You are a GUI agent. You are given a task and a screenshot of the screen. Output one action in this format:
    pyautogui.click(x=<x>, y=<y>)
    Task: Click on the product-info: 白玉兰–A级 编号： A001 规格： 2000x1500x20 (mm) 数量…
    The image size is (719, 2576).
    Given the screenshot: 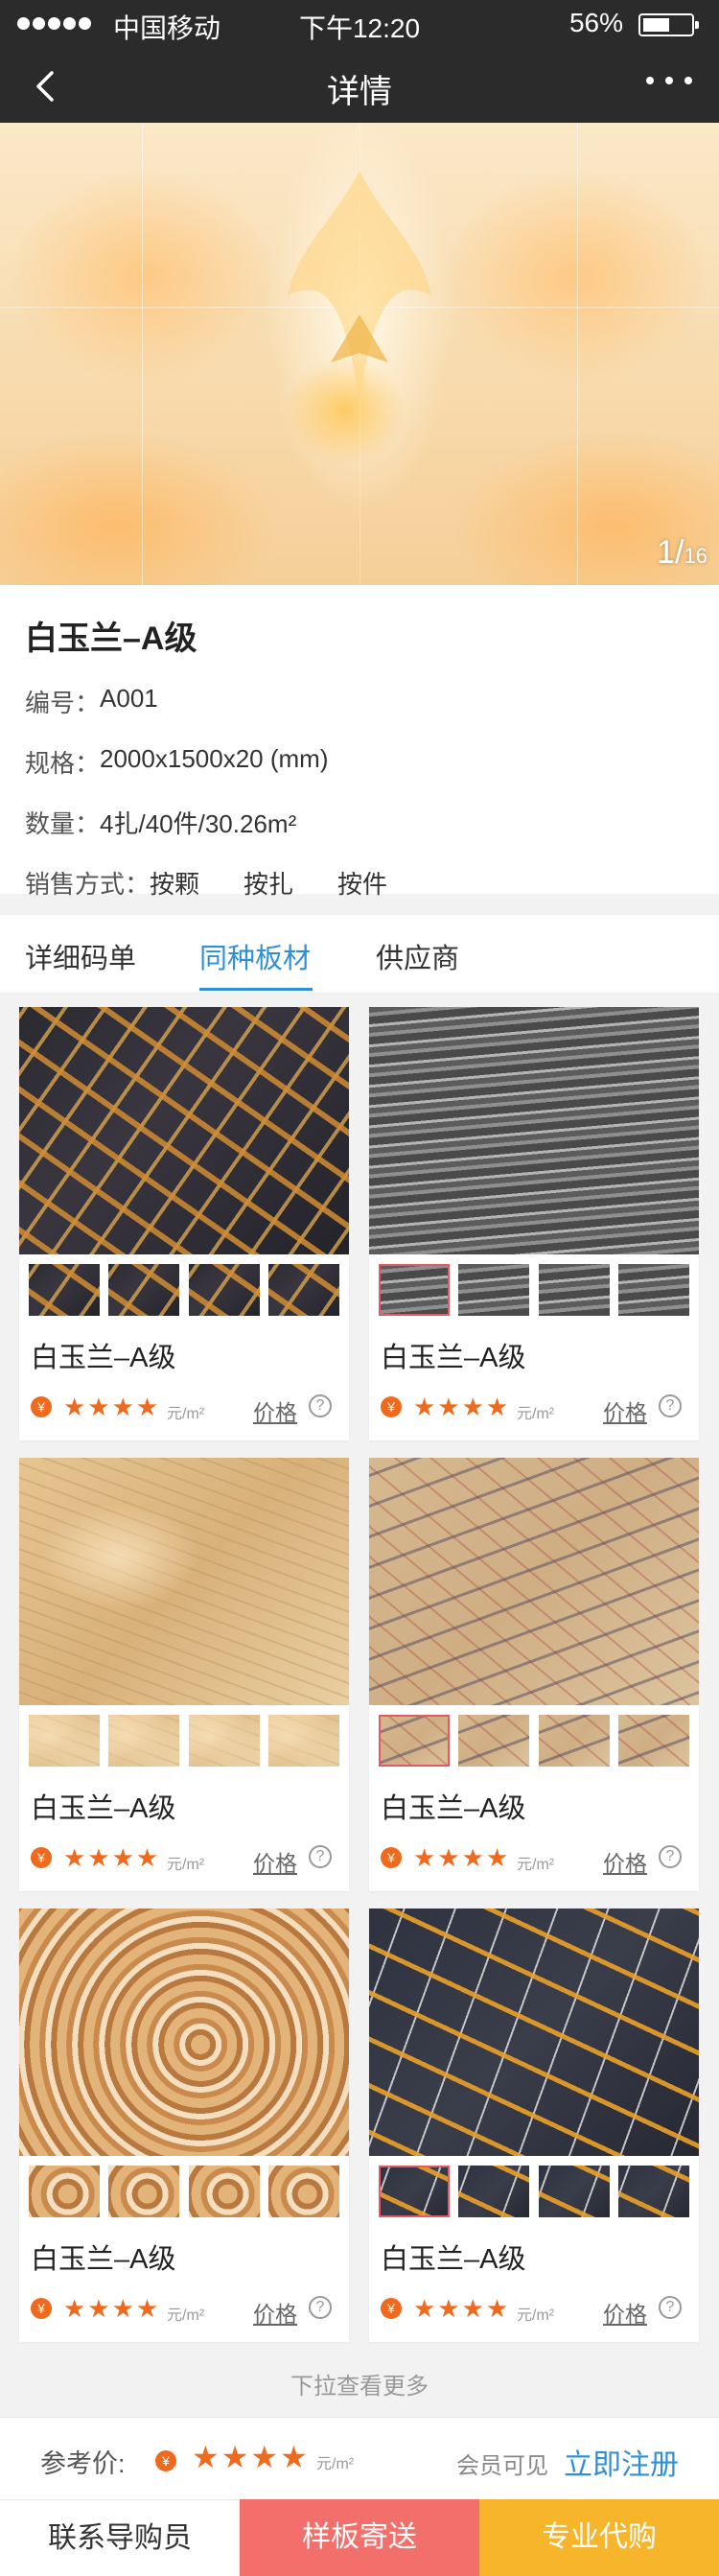 What is the action you would take?
    pyautogui.click(x=359, y=742)
    